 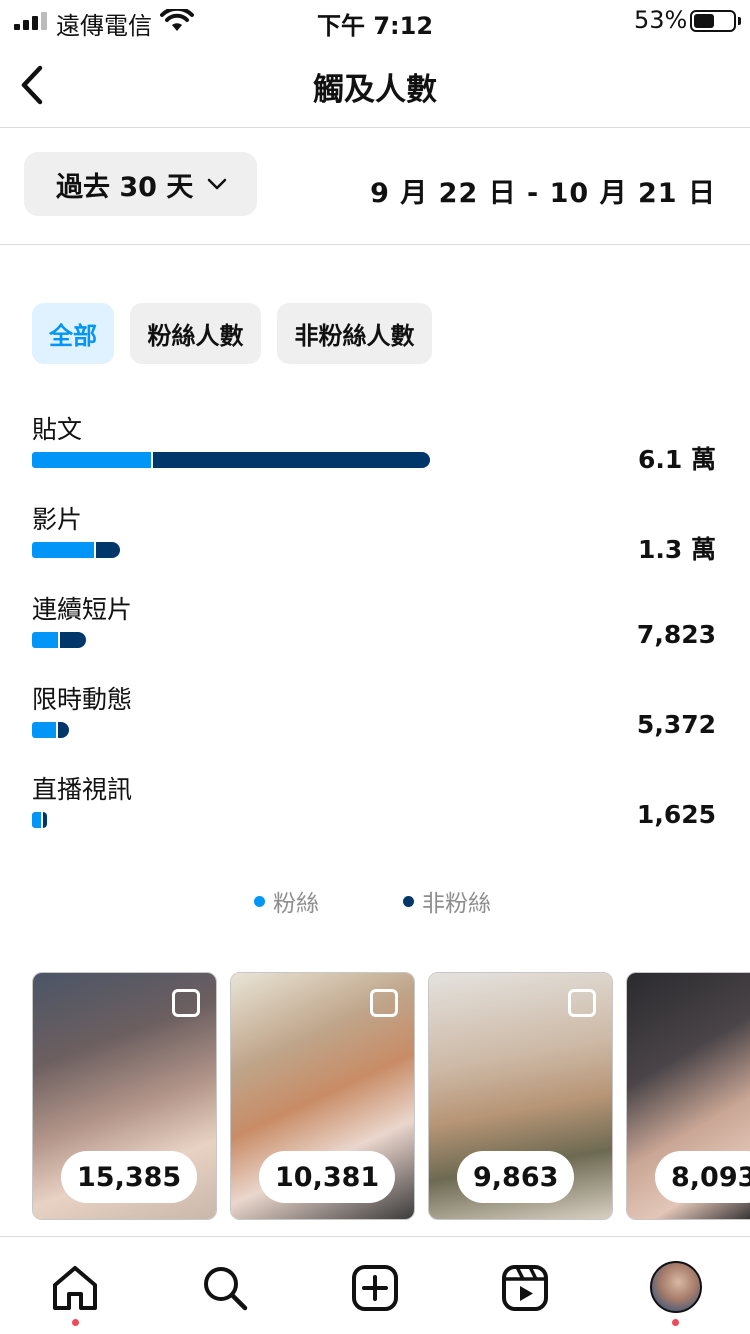 I want to click on filter-chip-label: 全部, so click(x=73, y=336).